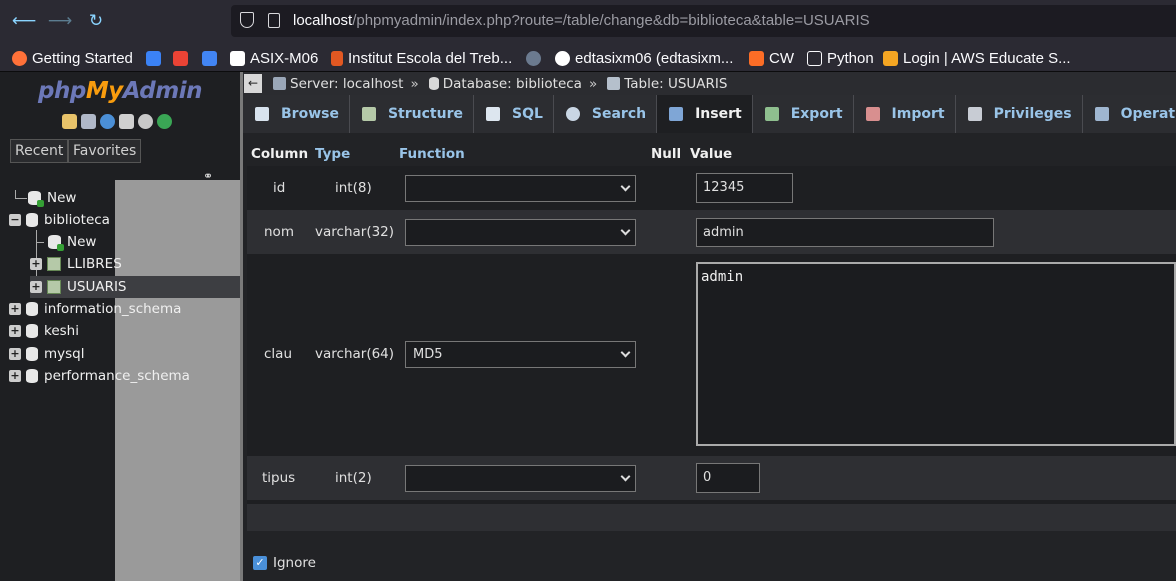 The image size is (1176, 581). What do you see at coordinates (260, 563) in the screenshot?
I see `ignore-checkbox: ✓` at bounding box center [260, 563].